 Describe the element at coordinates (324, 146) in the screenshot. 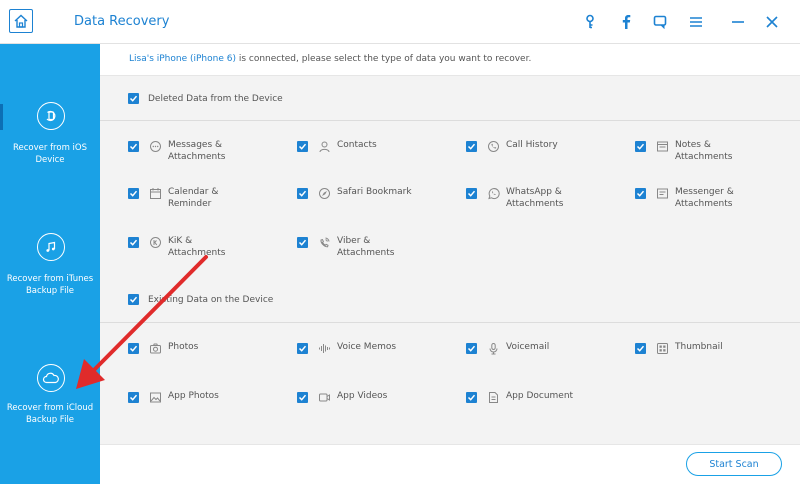

I see `contact-icon` at that location.